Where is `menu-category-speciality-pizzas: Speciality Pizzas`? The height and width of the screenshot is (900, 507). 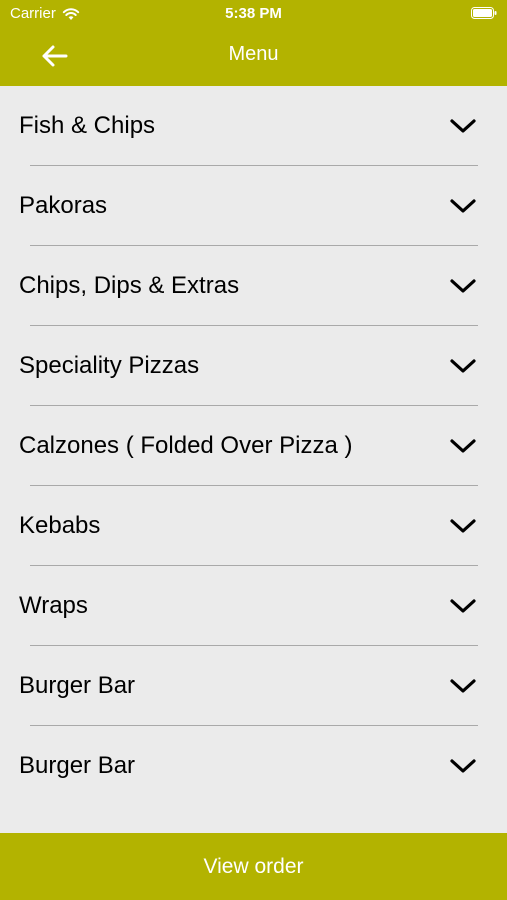
menu-category-speciality-pizzas: Speciality Pizzas is located at coordinates (253, 366).